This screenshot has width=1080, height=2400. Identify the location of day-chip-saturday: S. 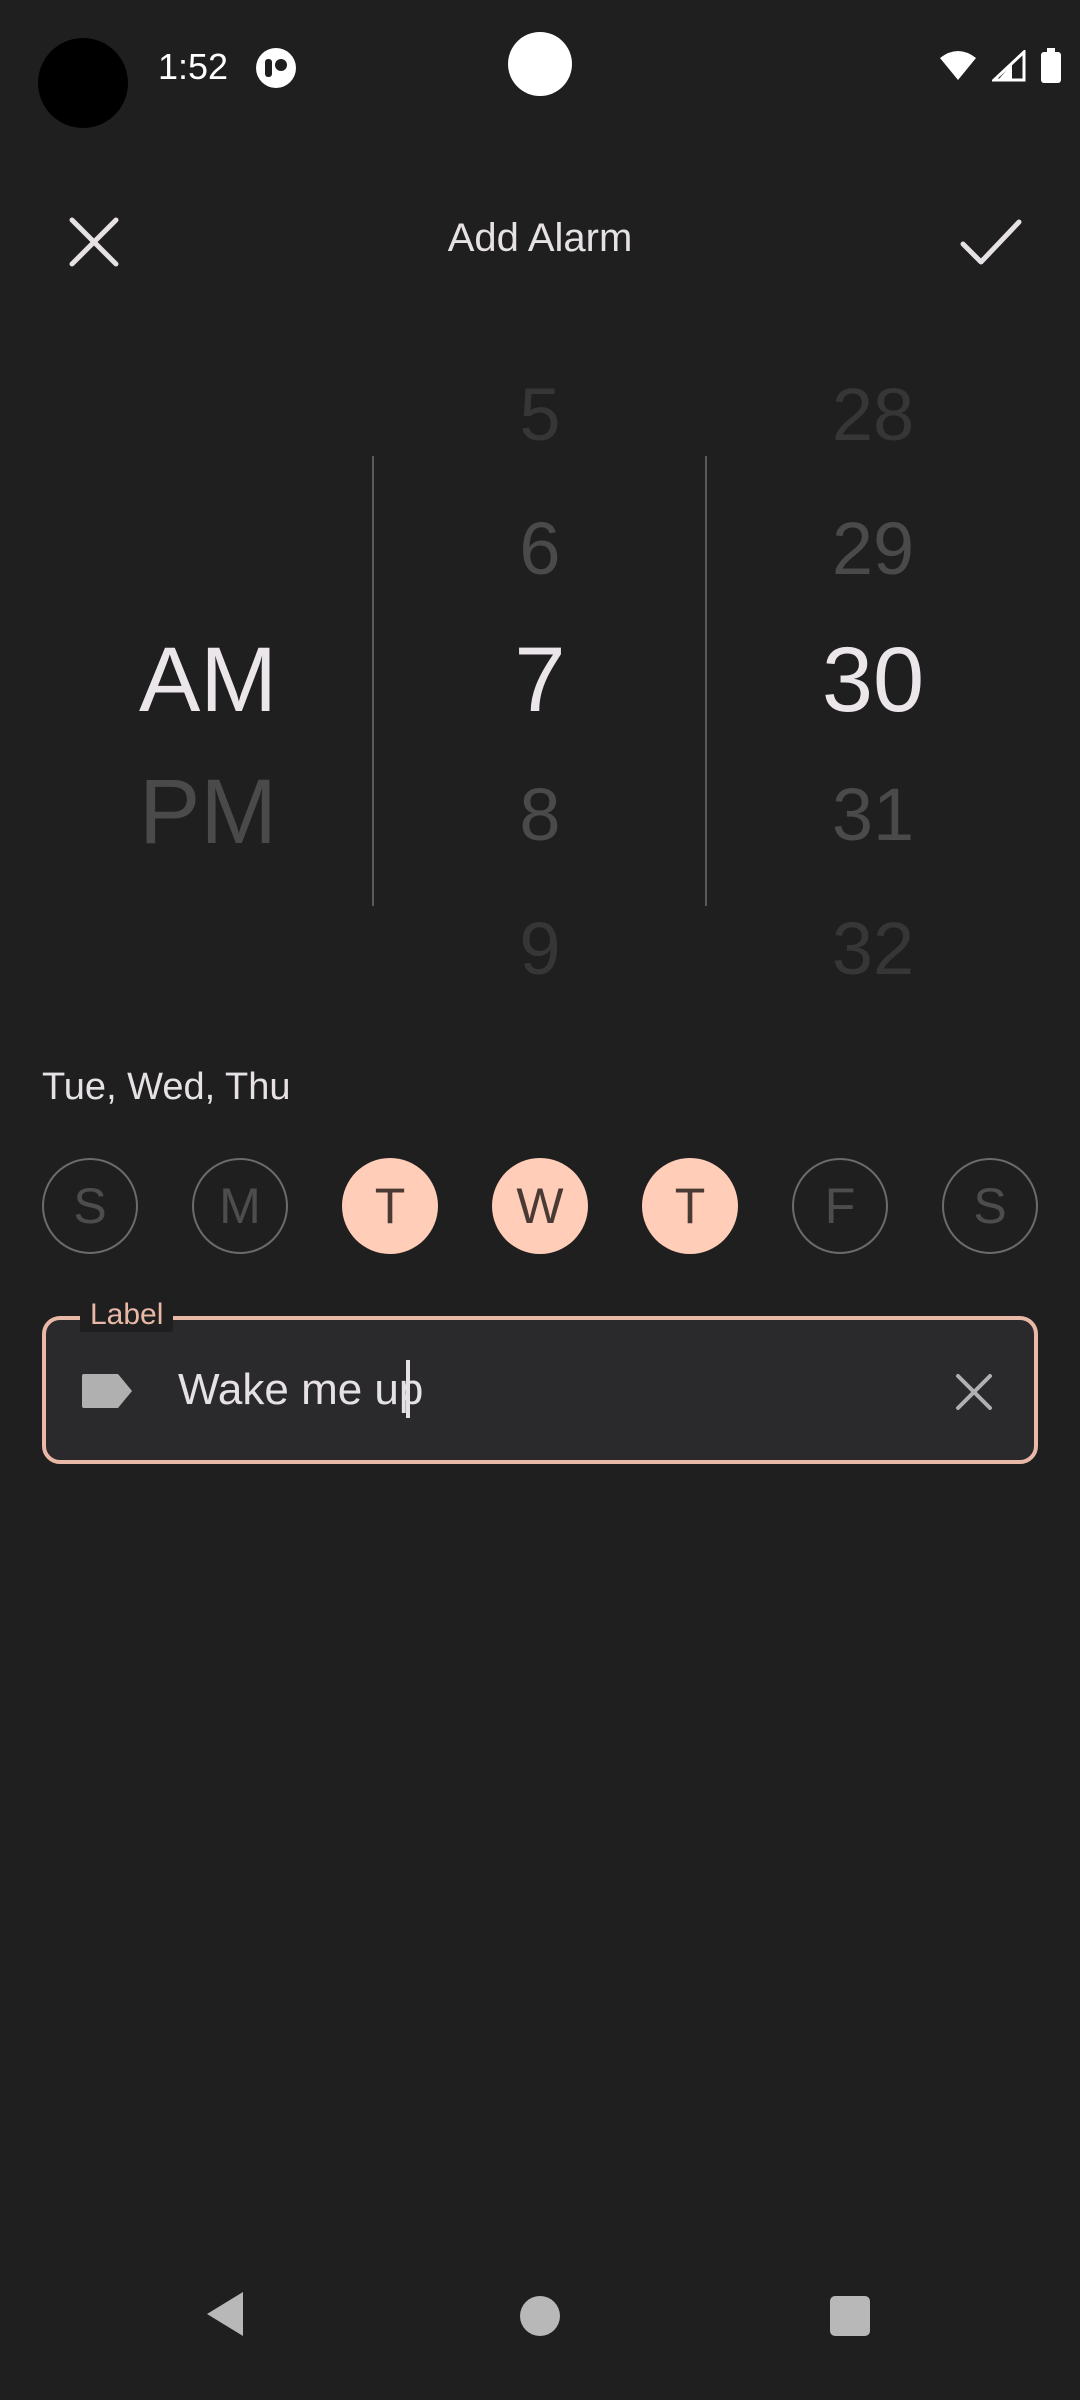
(990, 1206).